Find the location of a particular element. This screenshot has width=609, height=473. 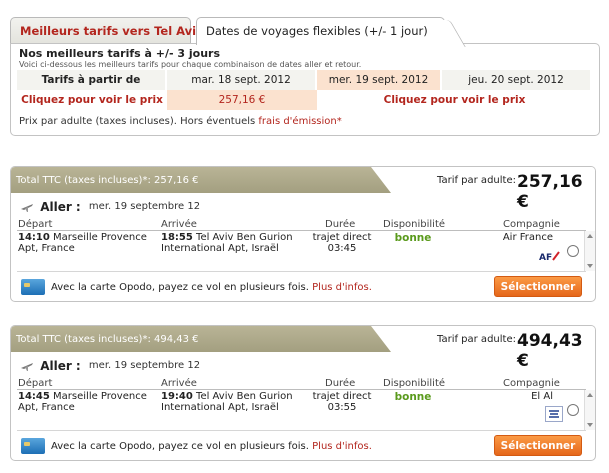

departure-info: 14:45 Marseille Provence Apt, France is located at coordinates (88, 402).